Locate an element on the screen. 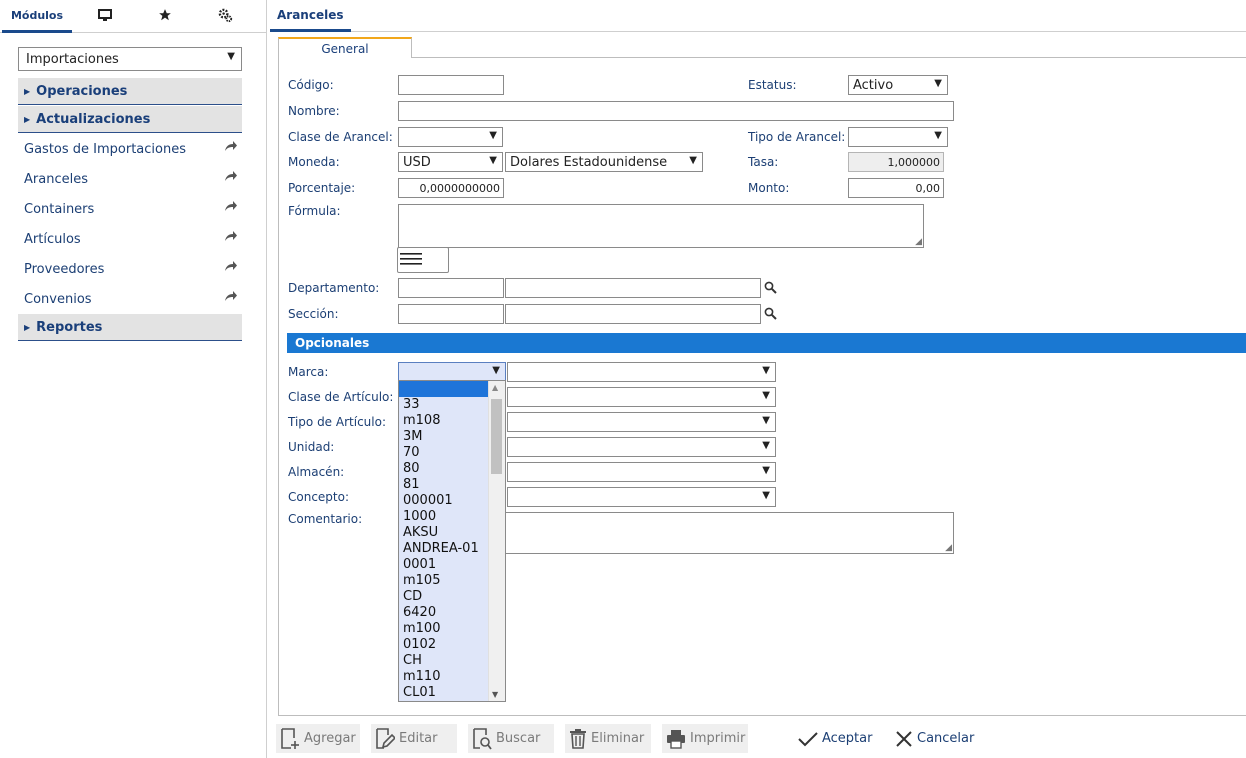 Image resolution: width=1246 pixels, height=758 pixels. tab-monitor is located at coordinates (105, 16).